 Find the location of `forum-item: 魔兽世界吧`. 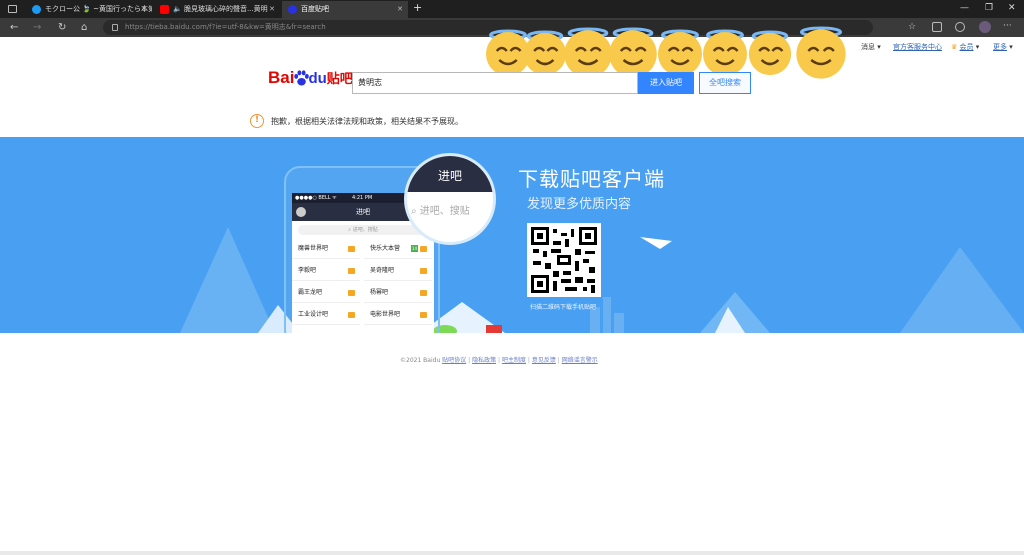

forum-item: 魔兽世界吧 is located at coordinates (326, 249).